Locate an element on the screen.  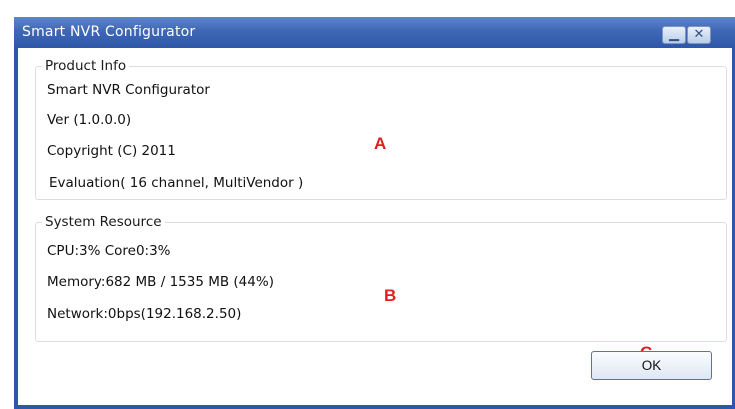
close-icon: ✕ is located at coordinates (699, 34).